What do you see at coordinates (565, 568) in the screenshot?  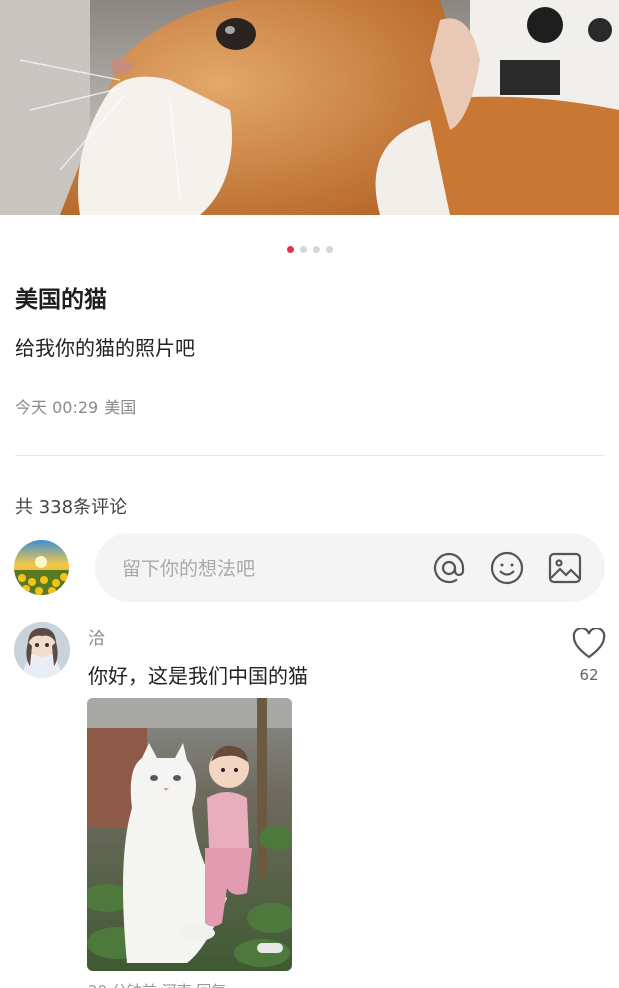 I see `image-icon` at bounding box center [565, 568].